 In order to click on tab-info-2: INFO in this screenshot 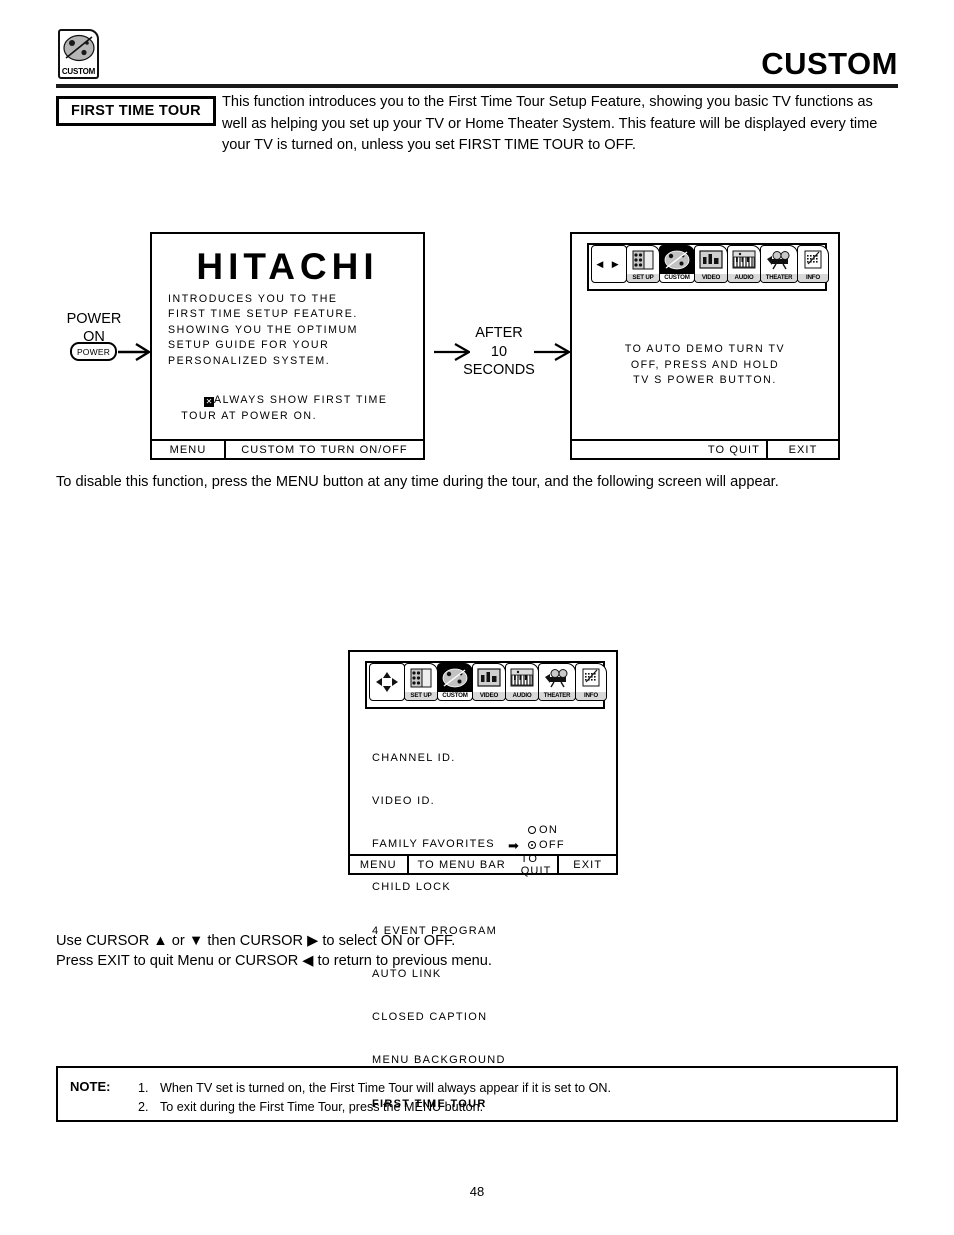, I will do `click(591, 682)`.